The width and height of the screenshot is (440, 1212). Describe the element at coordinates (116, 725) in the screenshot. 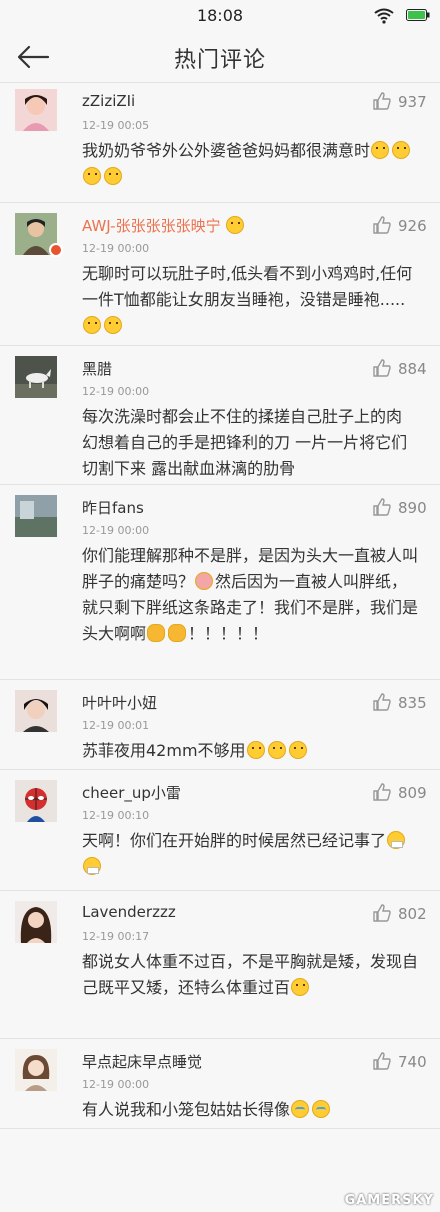

I see `comment-time: 12-19 00:01` at that location.